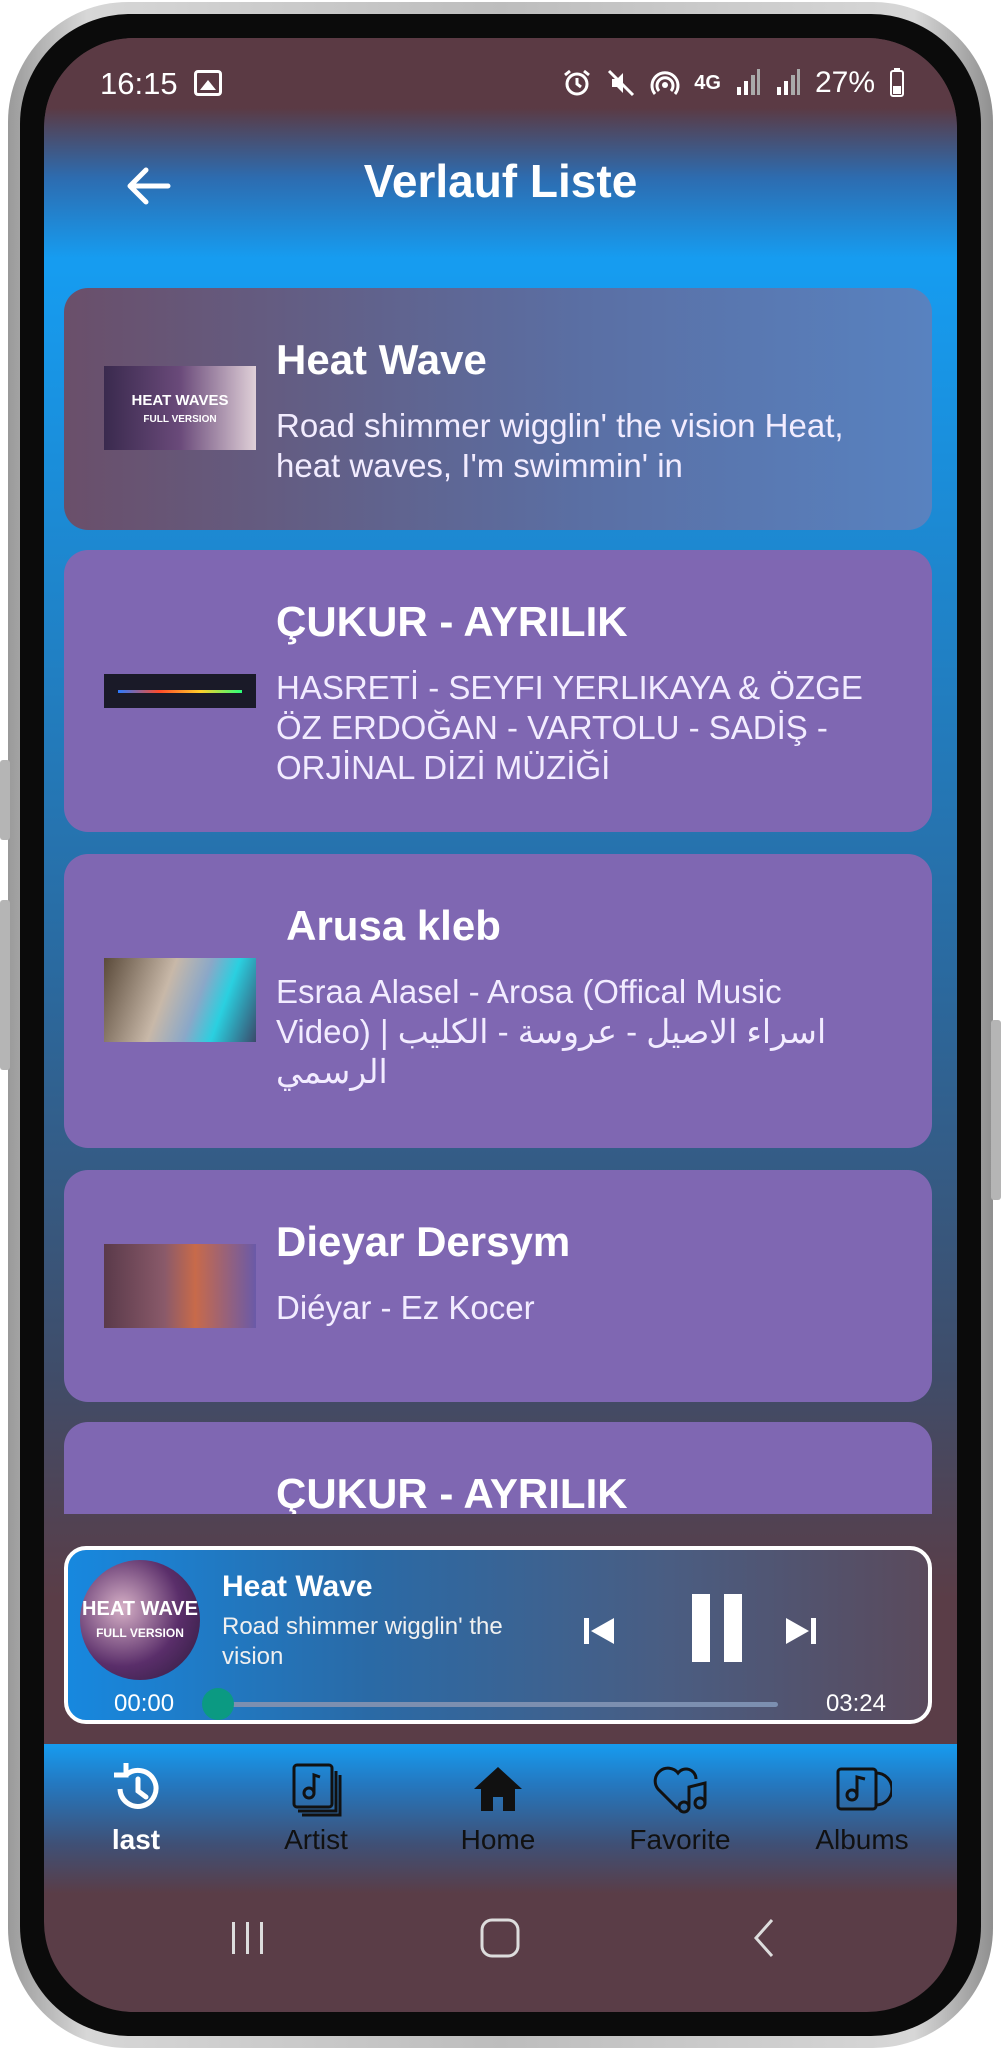 This screenshot has height=2051, width=1001. I want to click on nav-item-albums: Albums, so click(862, 1807).